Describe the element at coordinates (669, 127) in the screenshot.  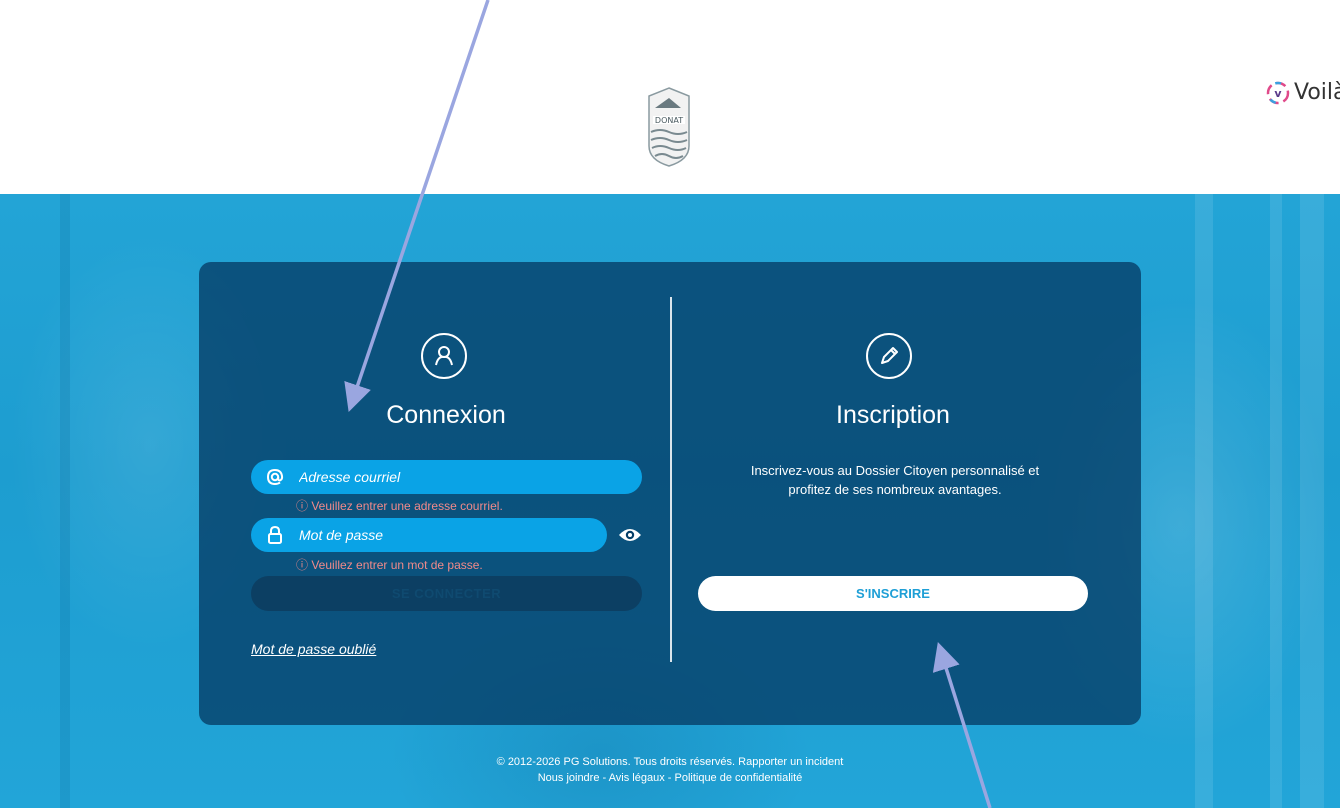
I see `municipality-logo: DONAT` at that location.